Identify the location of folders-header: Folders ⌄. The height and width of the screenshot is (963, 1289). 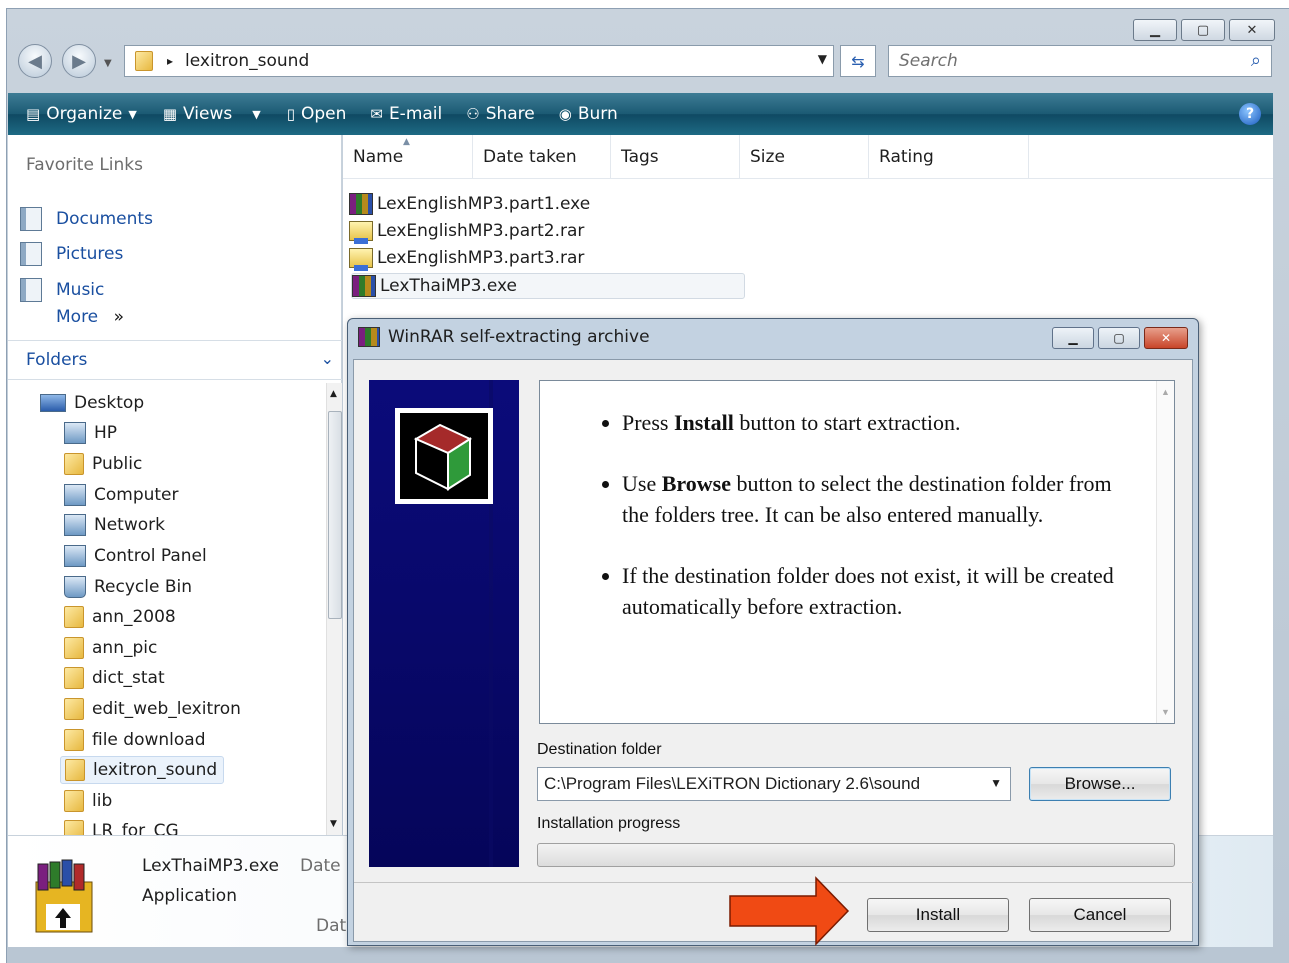
(175, 360).